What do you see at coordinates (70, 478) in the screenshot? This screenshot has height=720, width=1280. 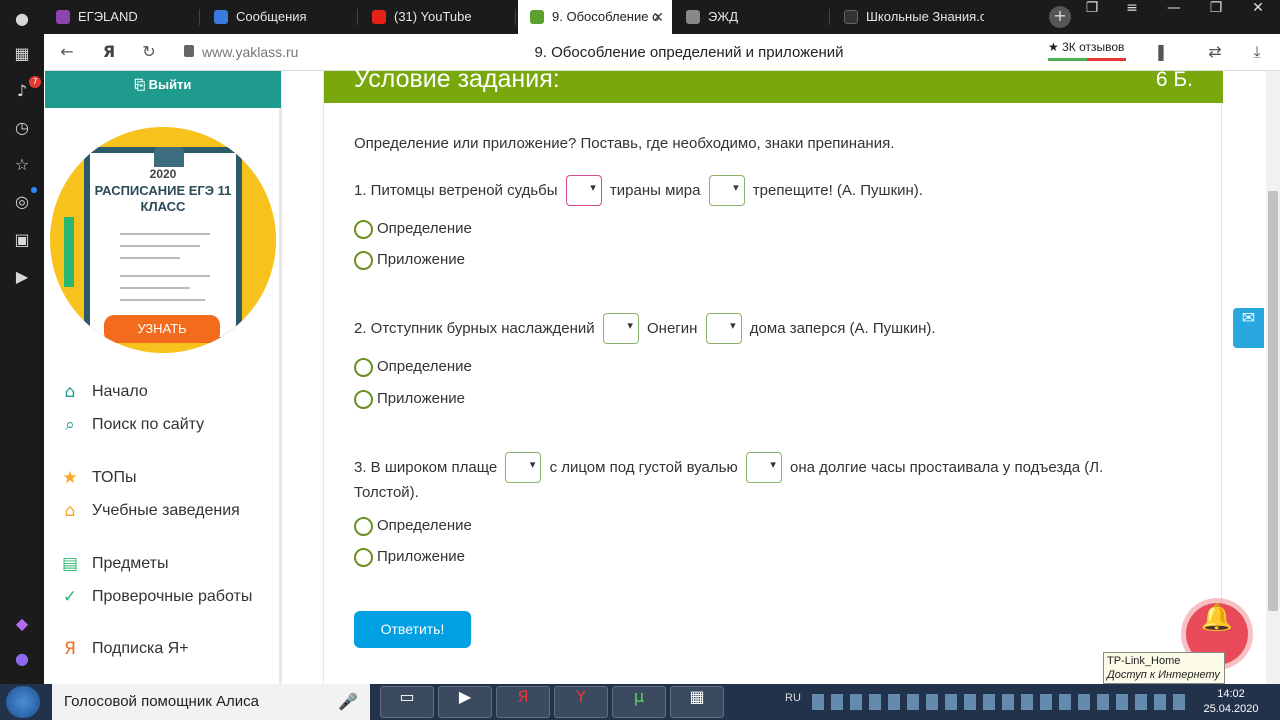 I see `star-icon: ★` at bounding box center [70, 478].